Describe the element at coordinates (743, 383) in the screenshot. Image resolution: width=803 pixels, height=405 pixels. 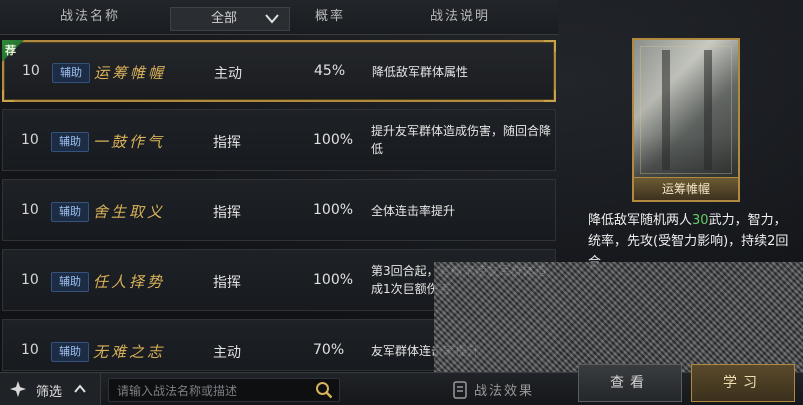
I see `learn-button: 学习` at that location.